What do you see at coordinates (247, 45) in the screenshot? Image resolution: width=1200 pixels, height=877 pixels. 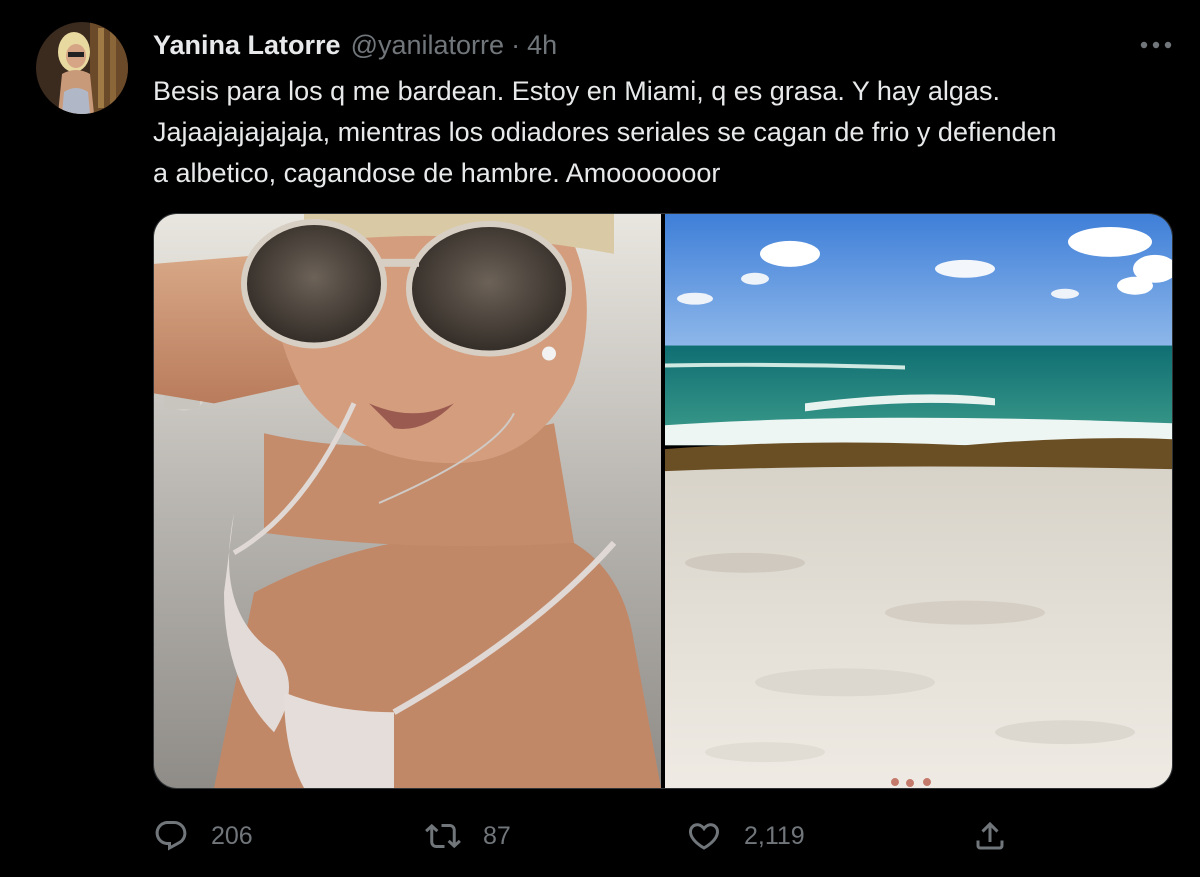 I see `display-name: Yanina Latorre` at bounding box center [247, 45].